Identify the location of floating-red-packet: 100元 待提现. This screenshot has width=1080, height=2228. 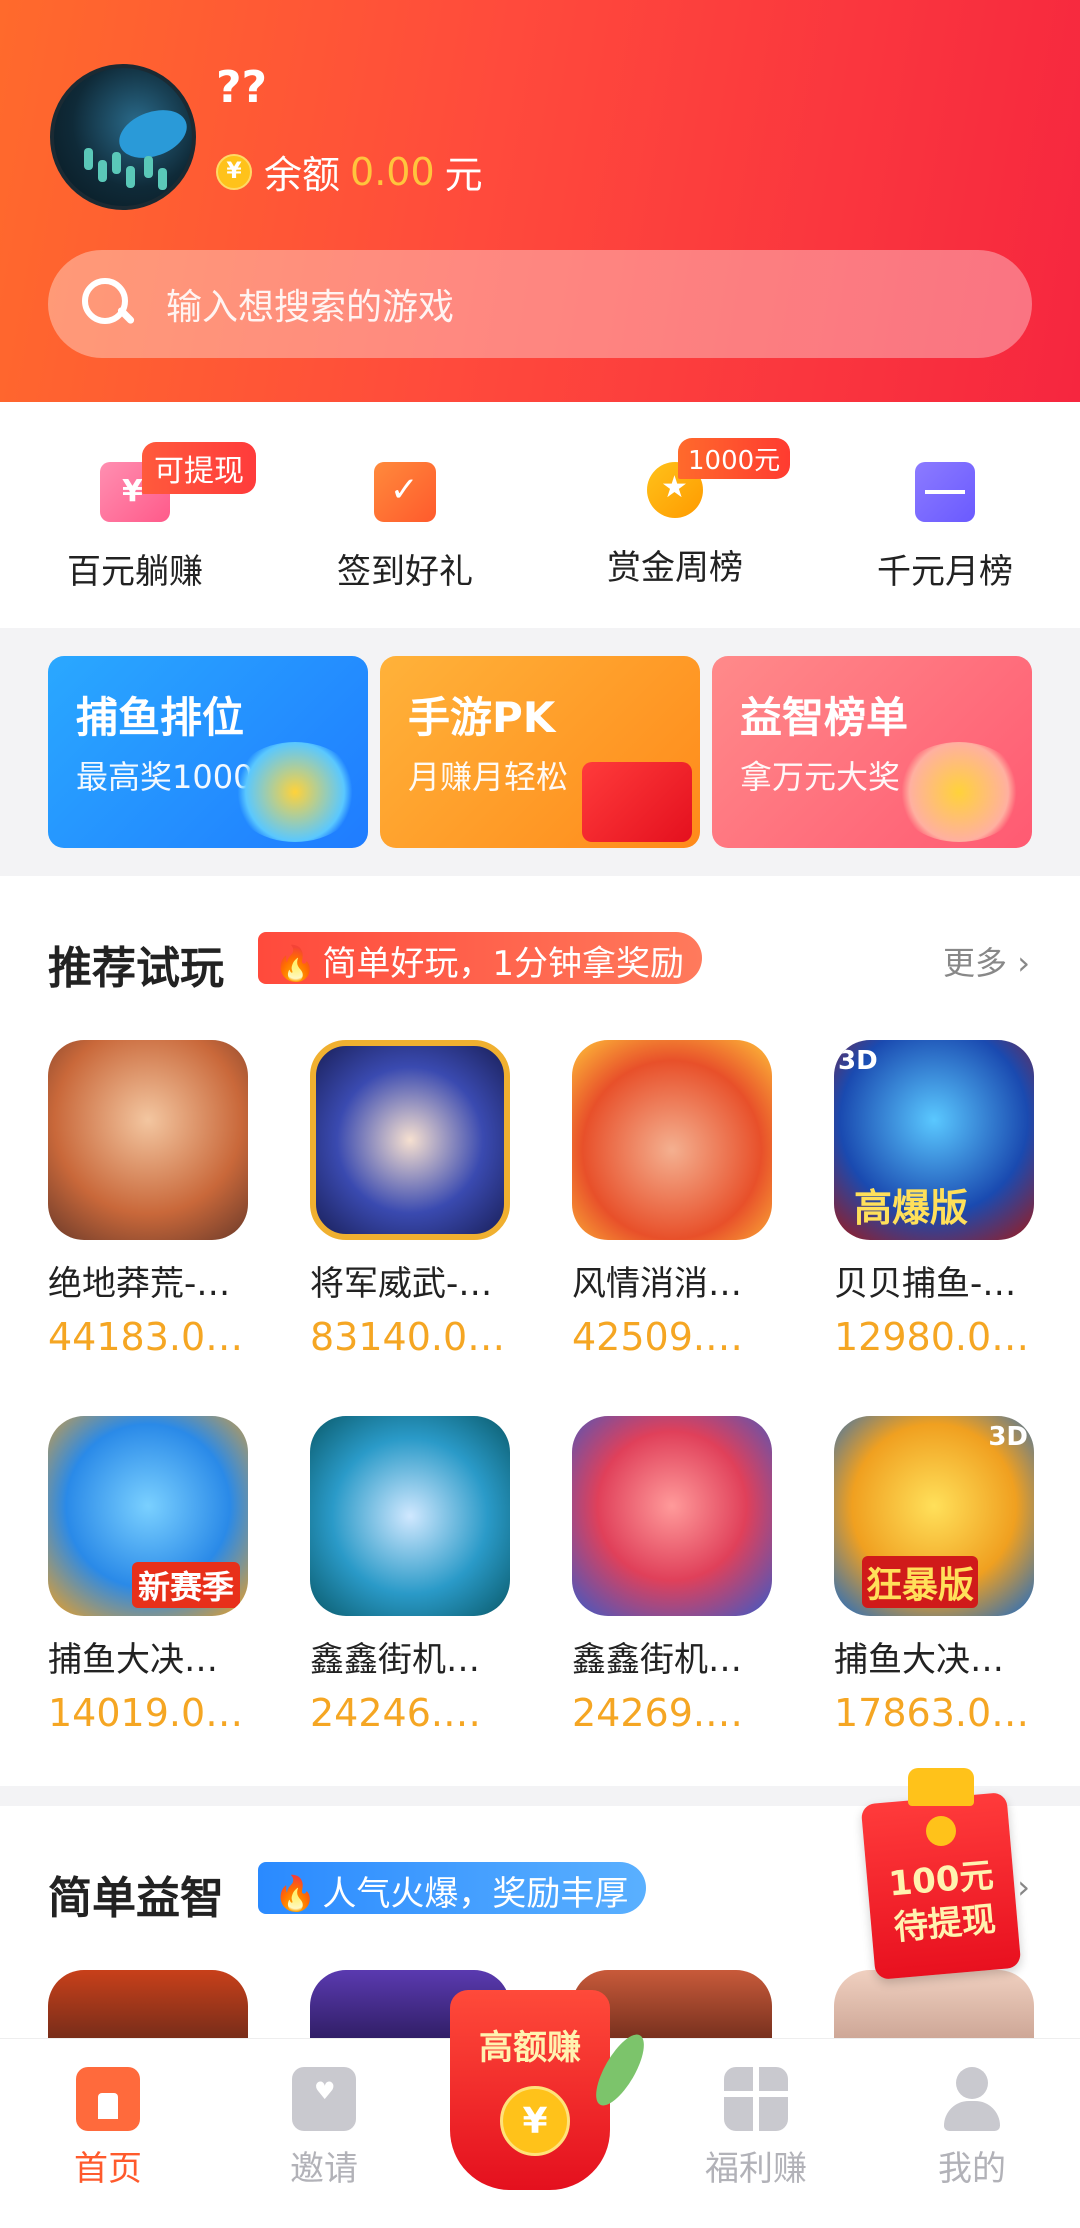
(941, 1874).